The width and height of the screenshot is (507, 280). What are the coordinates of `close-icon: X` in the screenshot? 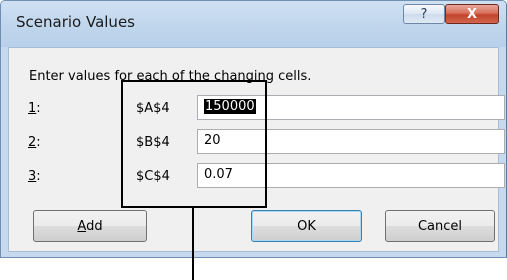 It's located at (472, 14).